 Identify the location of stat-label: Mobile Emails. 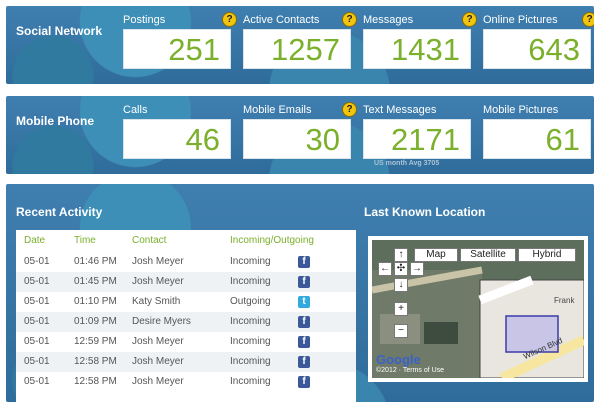
(277, 110).